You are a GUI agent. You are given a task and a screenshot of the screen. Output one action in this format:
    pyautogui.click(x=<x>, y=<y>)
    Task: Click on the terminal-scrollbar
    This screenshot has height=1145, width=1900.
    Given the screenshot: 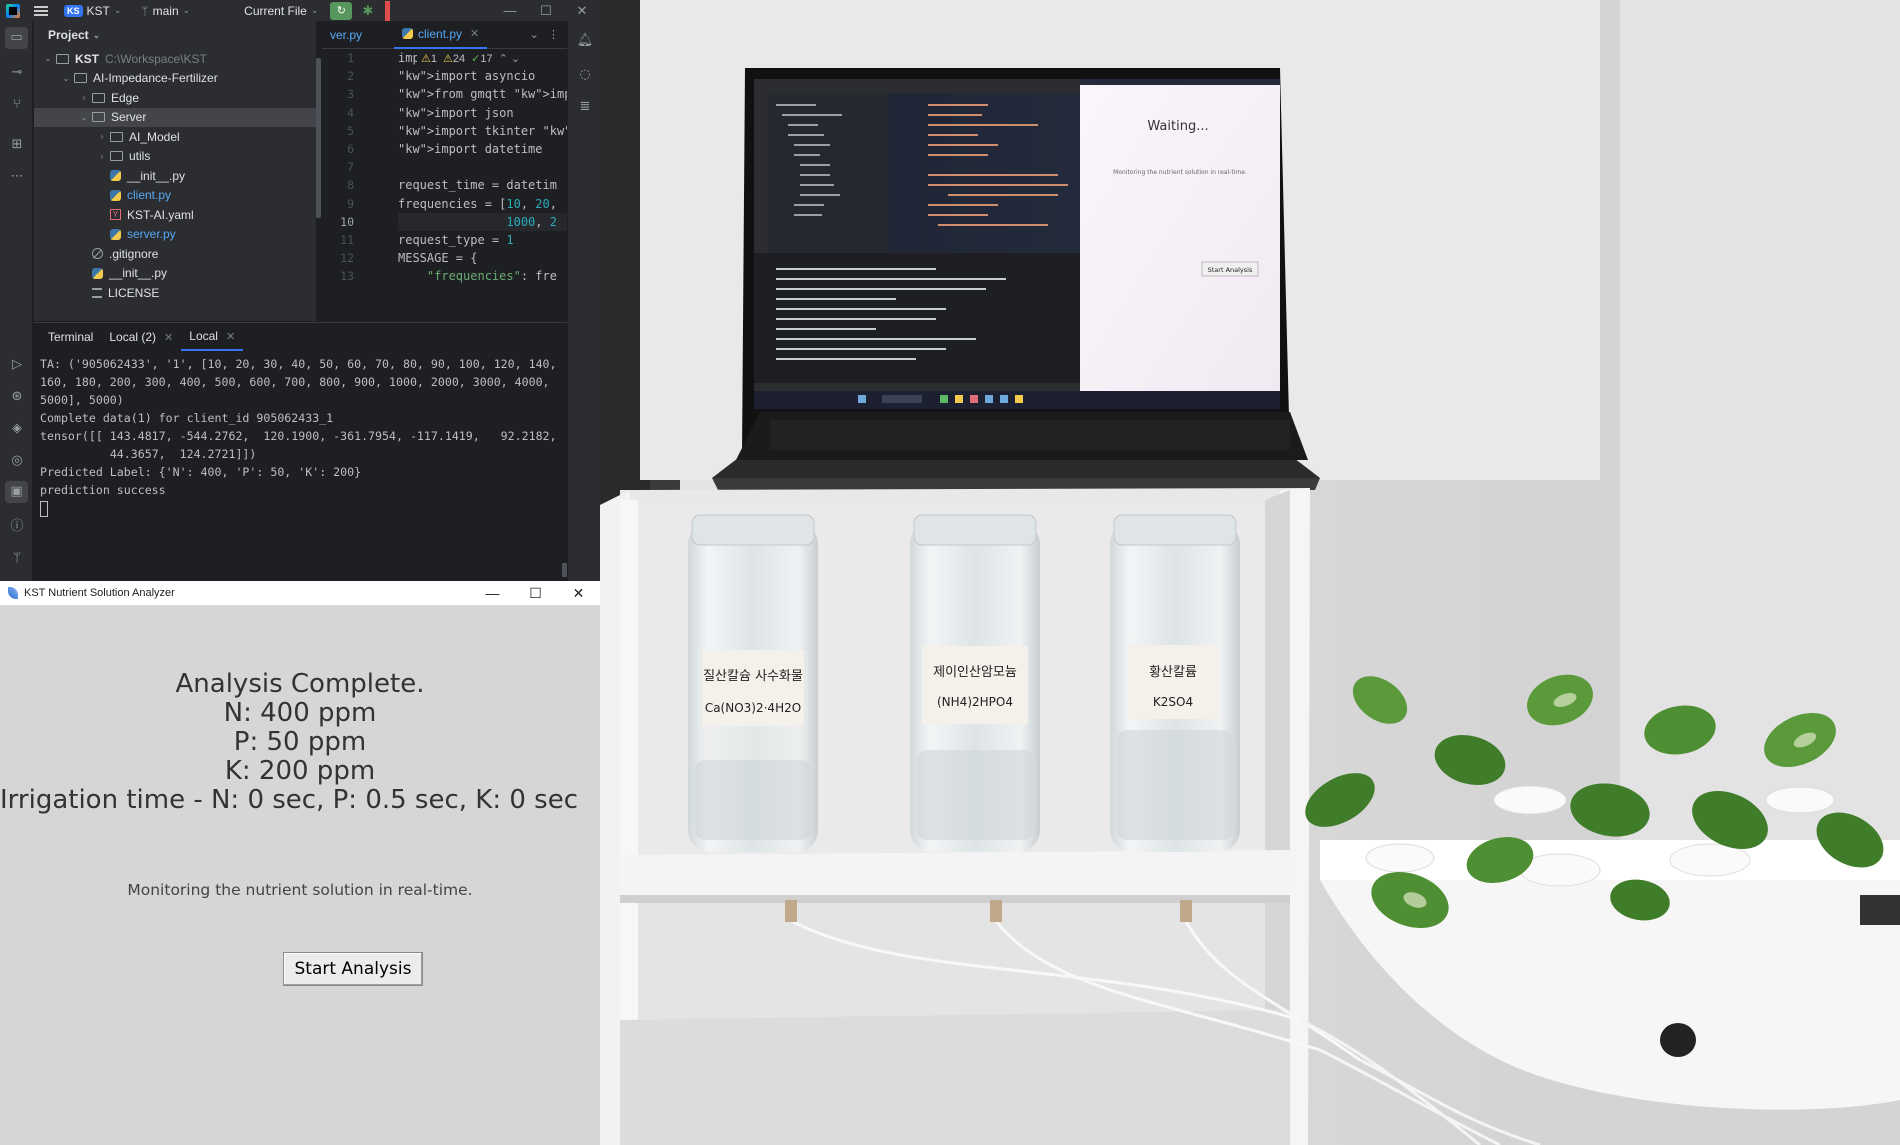 What is the action you would take?
    pyautogui.click(x=564, y=570)
    